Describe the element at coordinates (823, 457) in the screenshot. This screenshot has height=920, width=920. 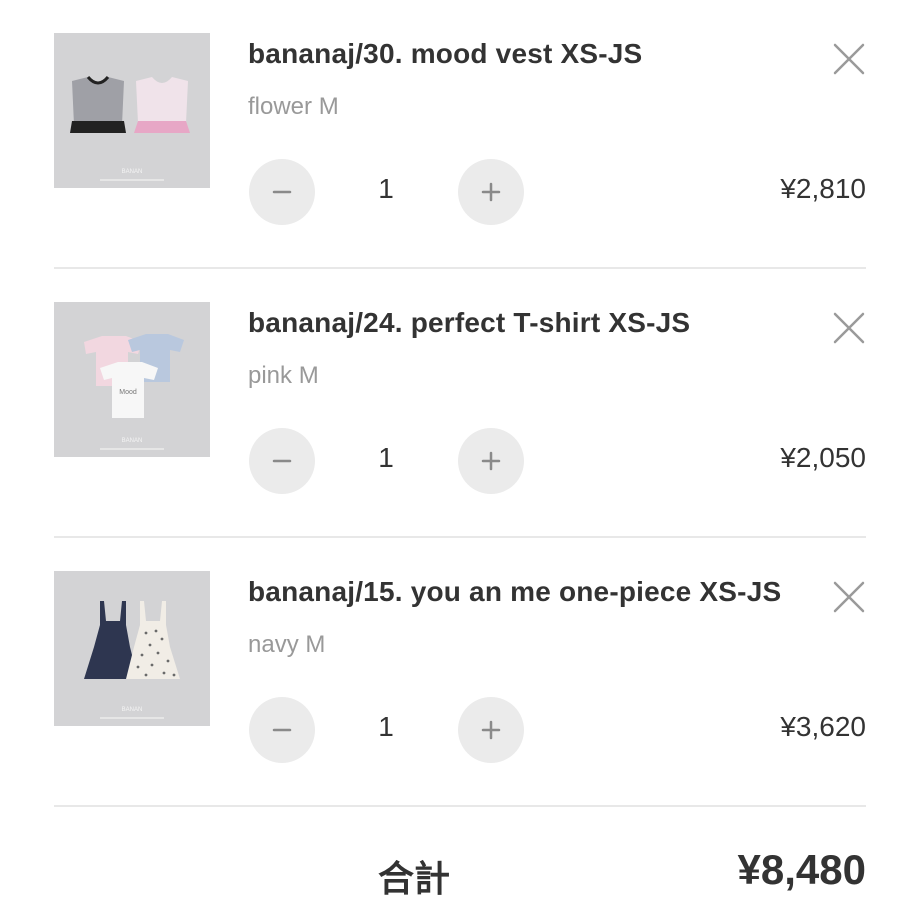
I see `item-price: ¥2,050` at that location.